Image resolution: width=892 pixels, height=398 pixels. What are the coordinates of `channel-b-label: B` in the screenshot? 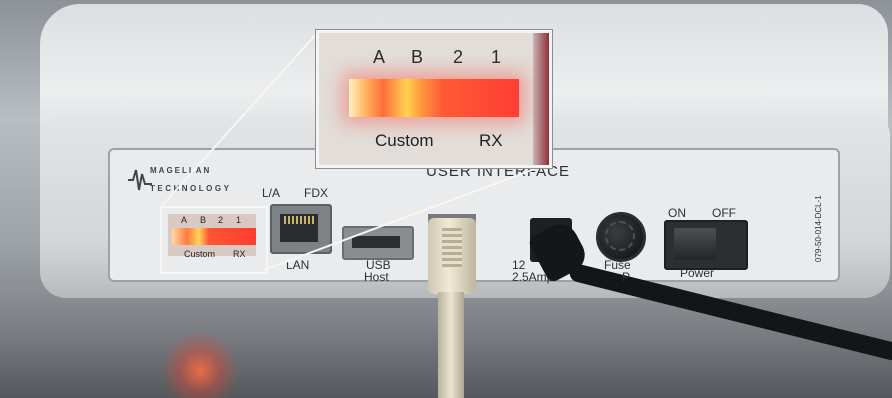 It's located at (417, 57).